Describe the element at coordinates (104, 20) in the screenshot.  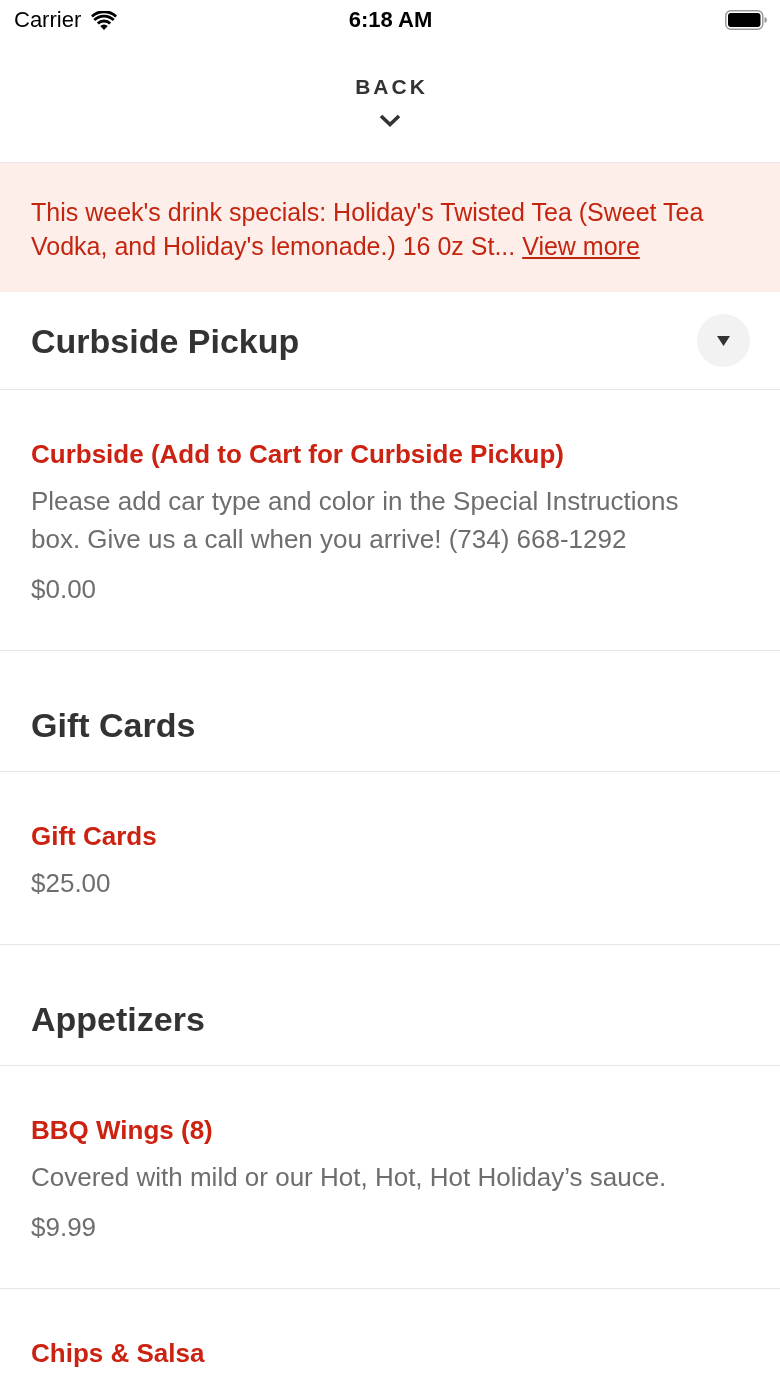
I see `wifi-icon` at that location.